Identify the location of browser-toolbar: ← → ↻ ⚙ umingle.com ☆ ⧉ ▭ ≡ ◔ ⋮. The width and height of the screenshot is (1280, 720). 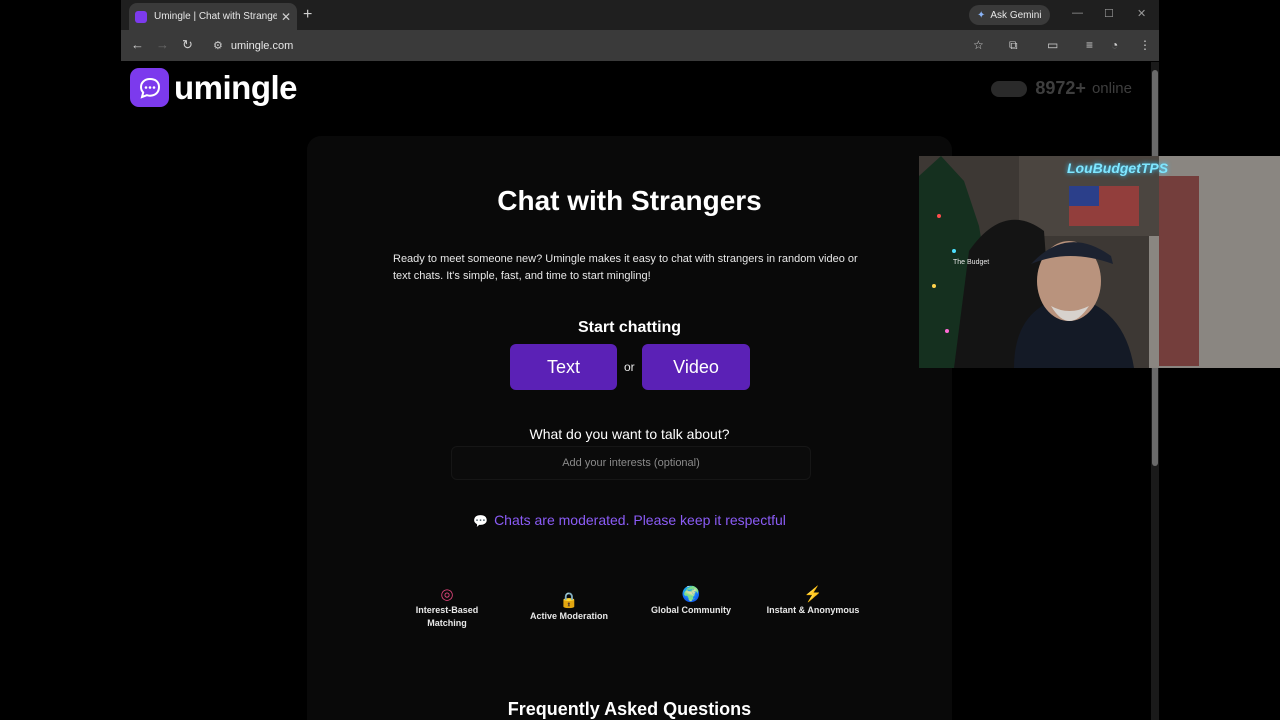
(640, 45).